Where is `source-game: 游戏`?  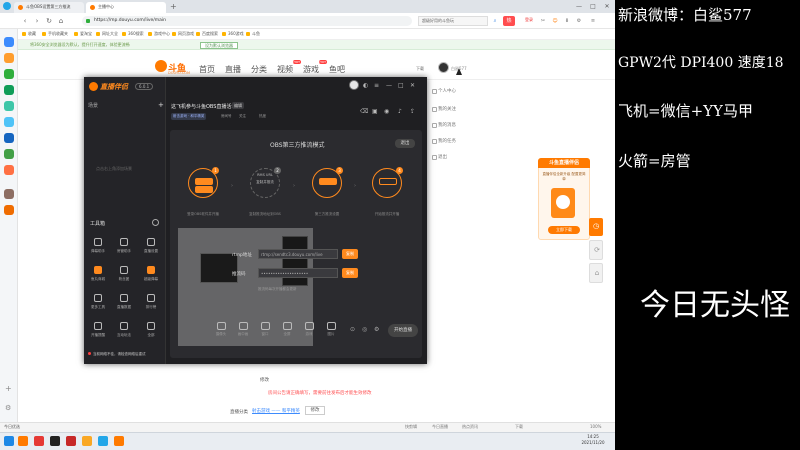
source-game: 游戏 is located at coordinates (309, 329).